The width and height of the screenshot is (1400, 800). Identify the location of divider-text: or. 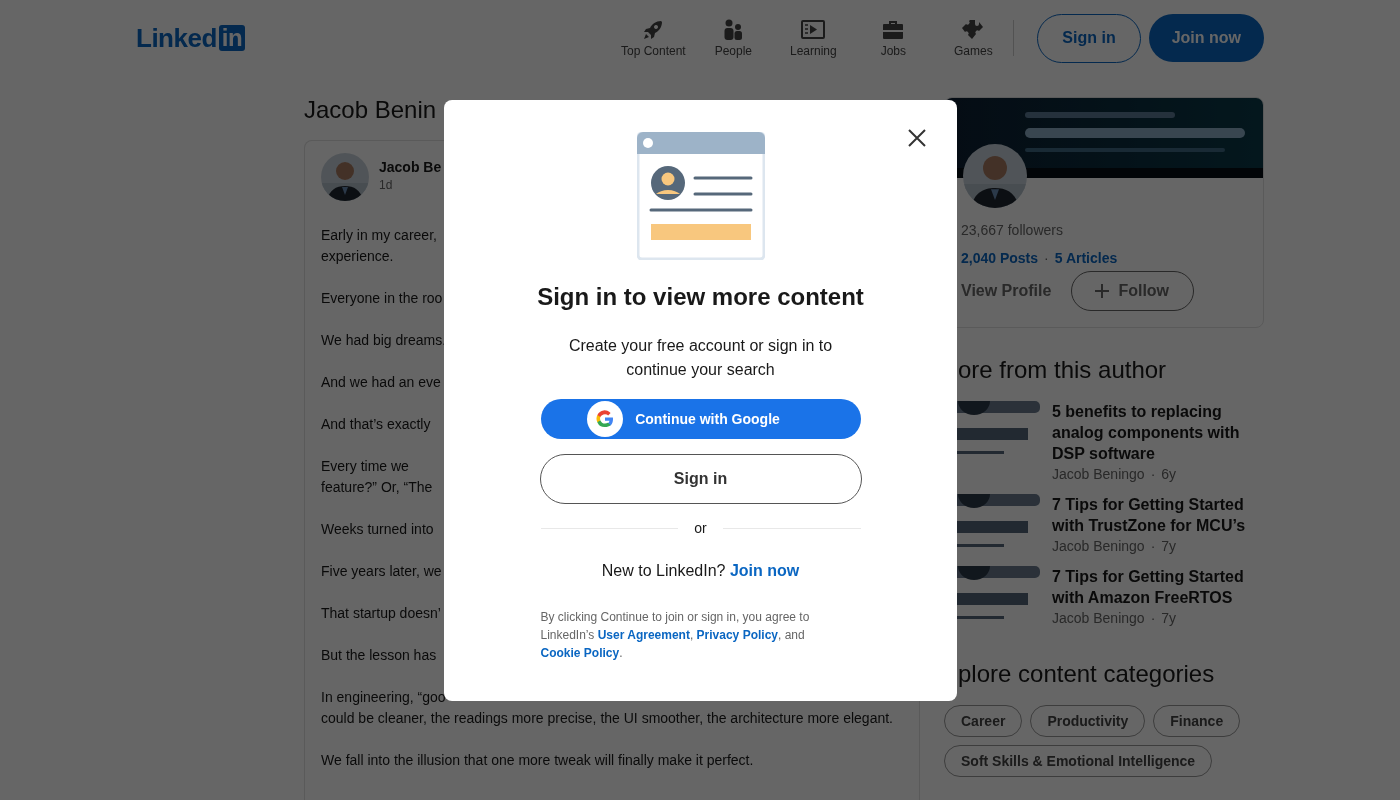
(700, 528).